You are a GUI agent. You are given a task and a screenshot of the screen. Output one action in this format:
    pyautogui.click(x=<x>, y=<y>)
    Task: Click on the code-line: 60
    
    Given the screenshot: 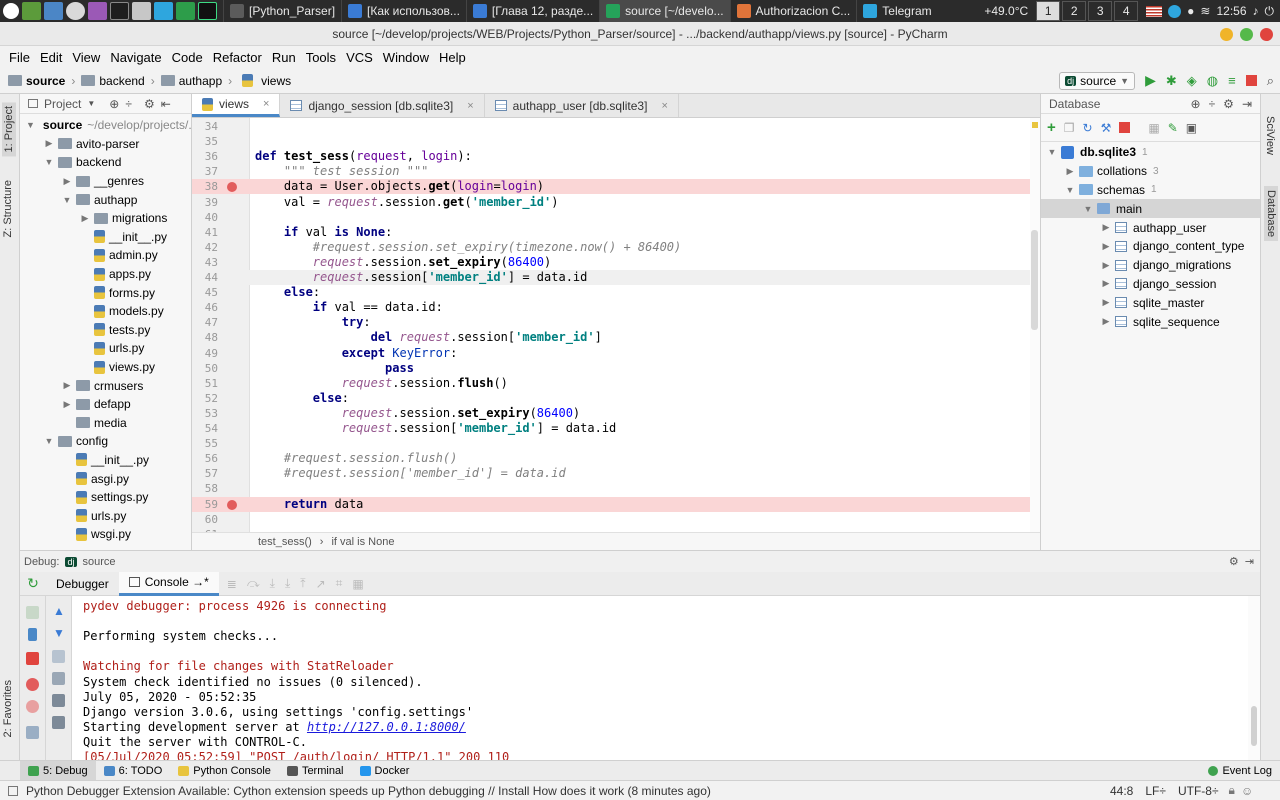 What is the action you would take?
    pyautogui.click(x=616, y=519)
    